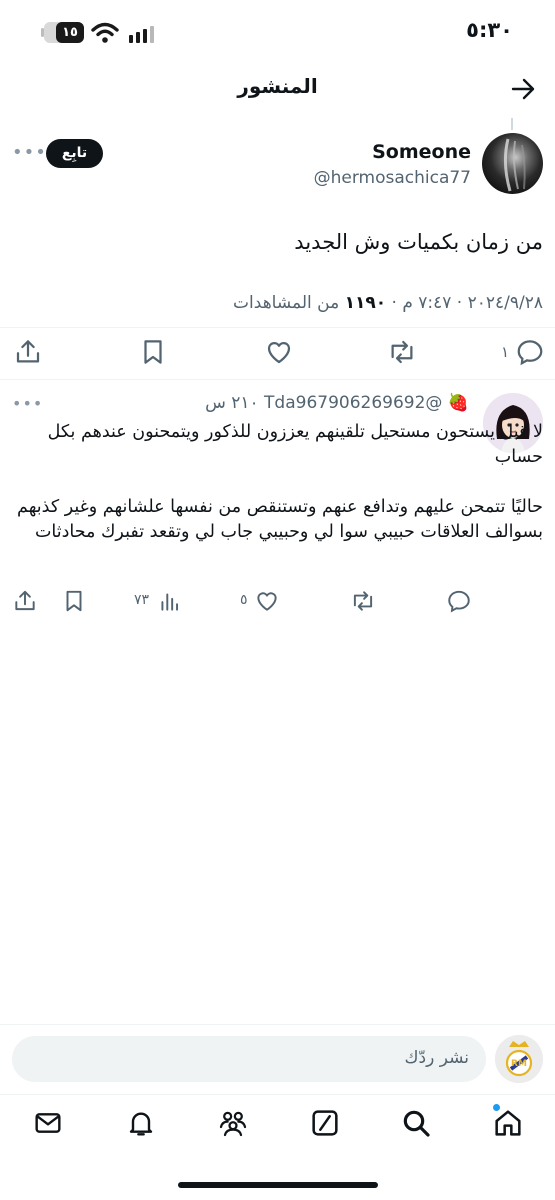  I want to click on reply-time: ٢١٠ س, so click(232, 403).